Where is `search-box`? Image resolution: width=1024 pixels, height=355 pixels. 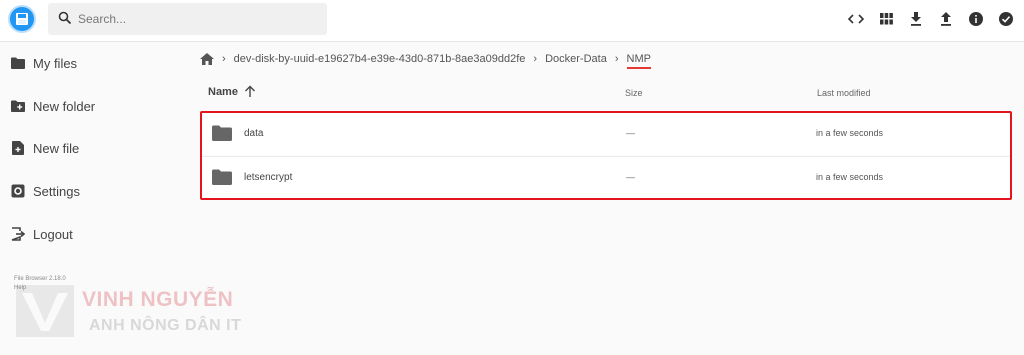 search-box is located at coordinates (187, 19).